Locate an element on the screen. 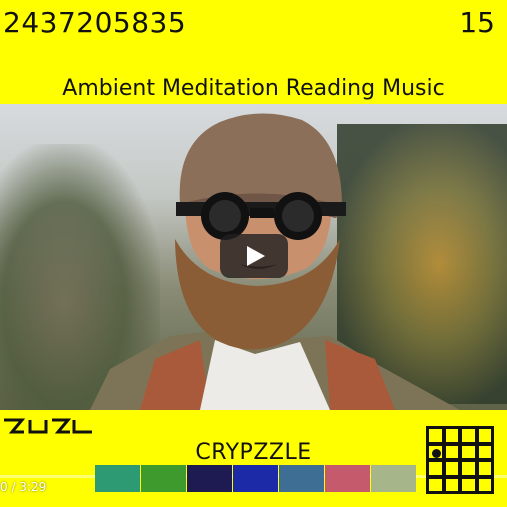 The image size is (507, 507). play-icon is located at coordinates (254, 256).